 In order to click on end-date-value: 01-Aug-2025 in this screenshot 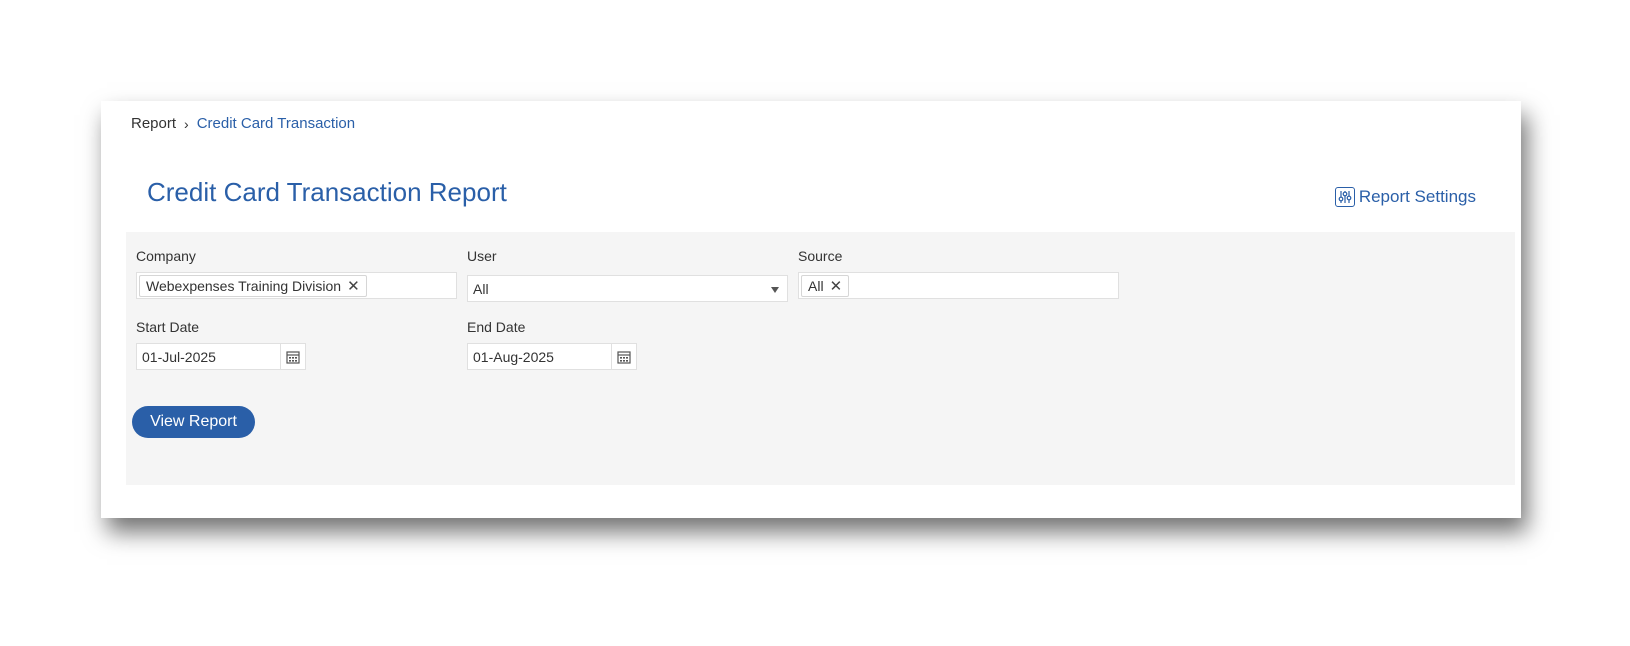, I will do `click(513, 357)`.